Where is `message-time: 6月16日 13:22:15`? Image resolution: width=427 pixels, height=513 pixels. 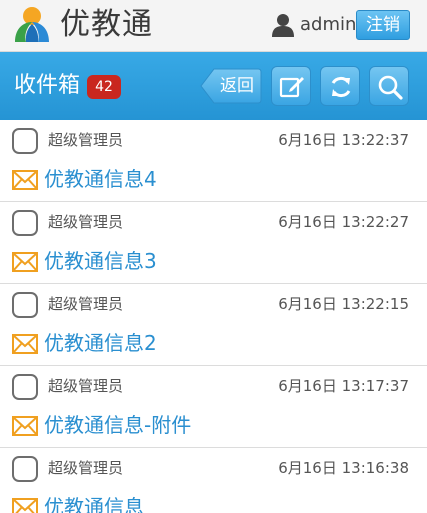 message-time: 6月16日 13:22:15 is located at coordinates (343, 304).